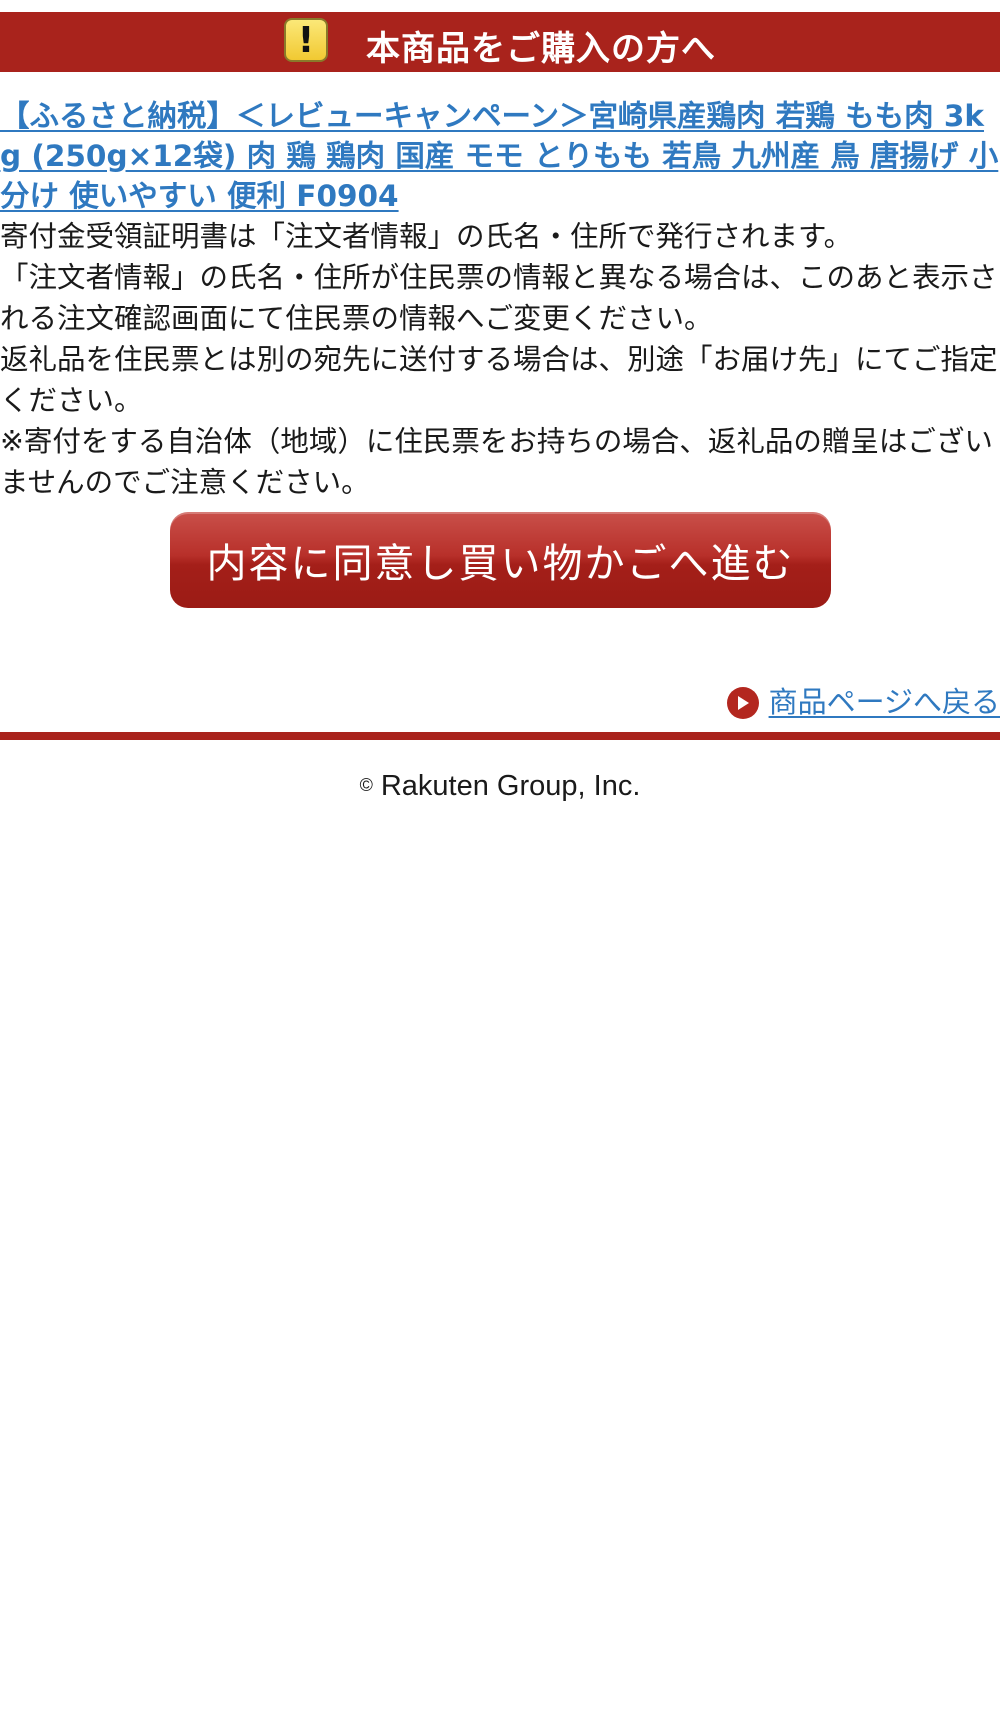 The height and width of the screenshot is (1711, 1000). I want to click on copyright-text: Rakuten Group, Inc., so click(510, 786).